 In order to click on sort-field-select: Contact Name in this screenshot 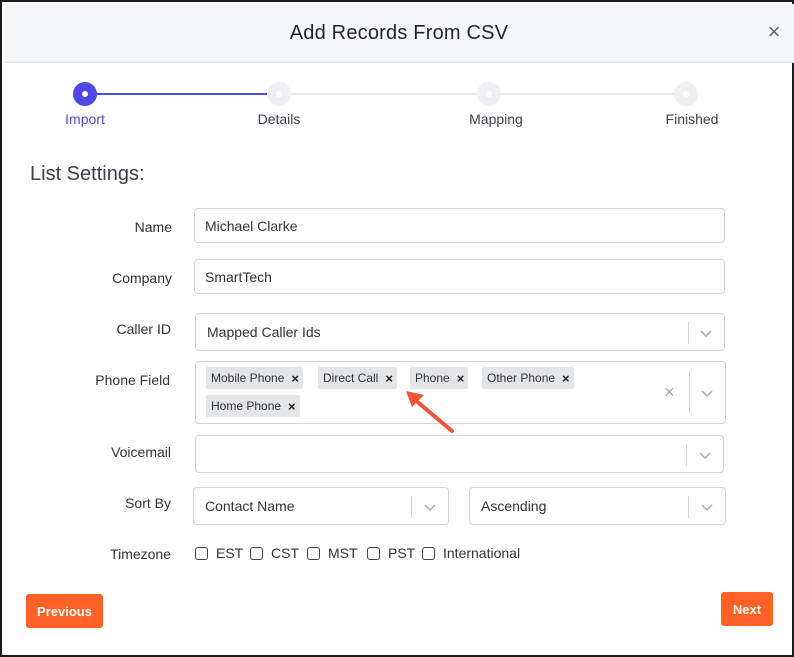, I will do `click(321, 506)`.